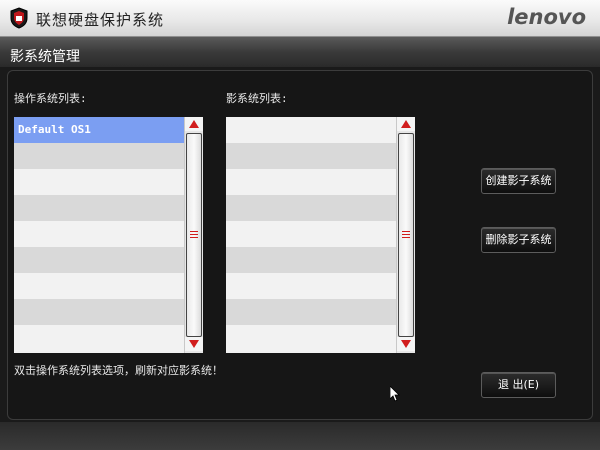  What do you see at coordinates (257, 98) in the screenshot?
I see `shadow-list-label: 影系统列表:` at bounding box center [257, 98].